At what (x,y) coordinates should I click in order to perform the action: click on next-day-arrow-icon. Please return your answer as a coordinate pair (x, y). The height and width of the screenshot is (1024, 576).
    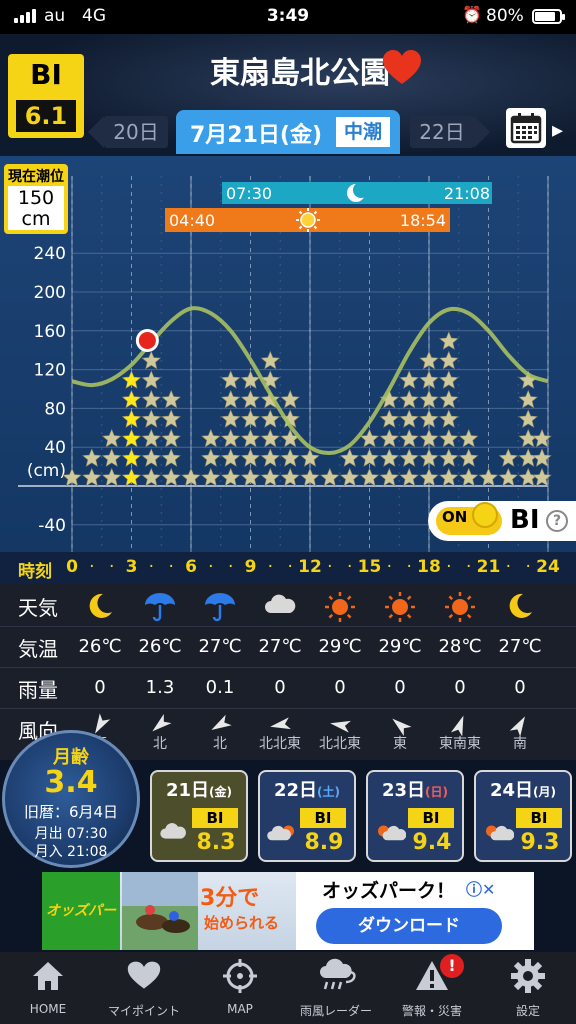
    Looking at the image, I should click on (482, 132).